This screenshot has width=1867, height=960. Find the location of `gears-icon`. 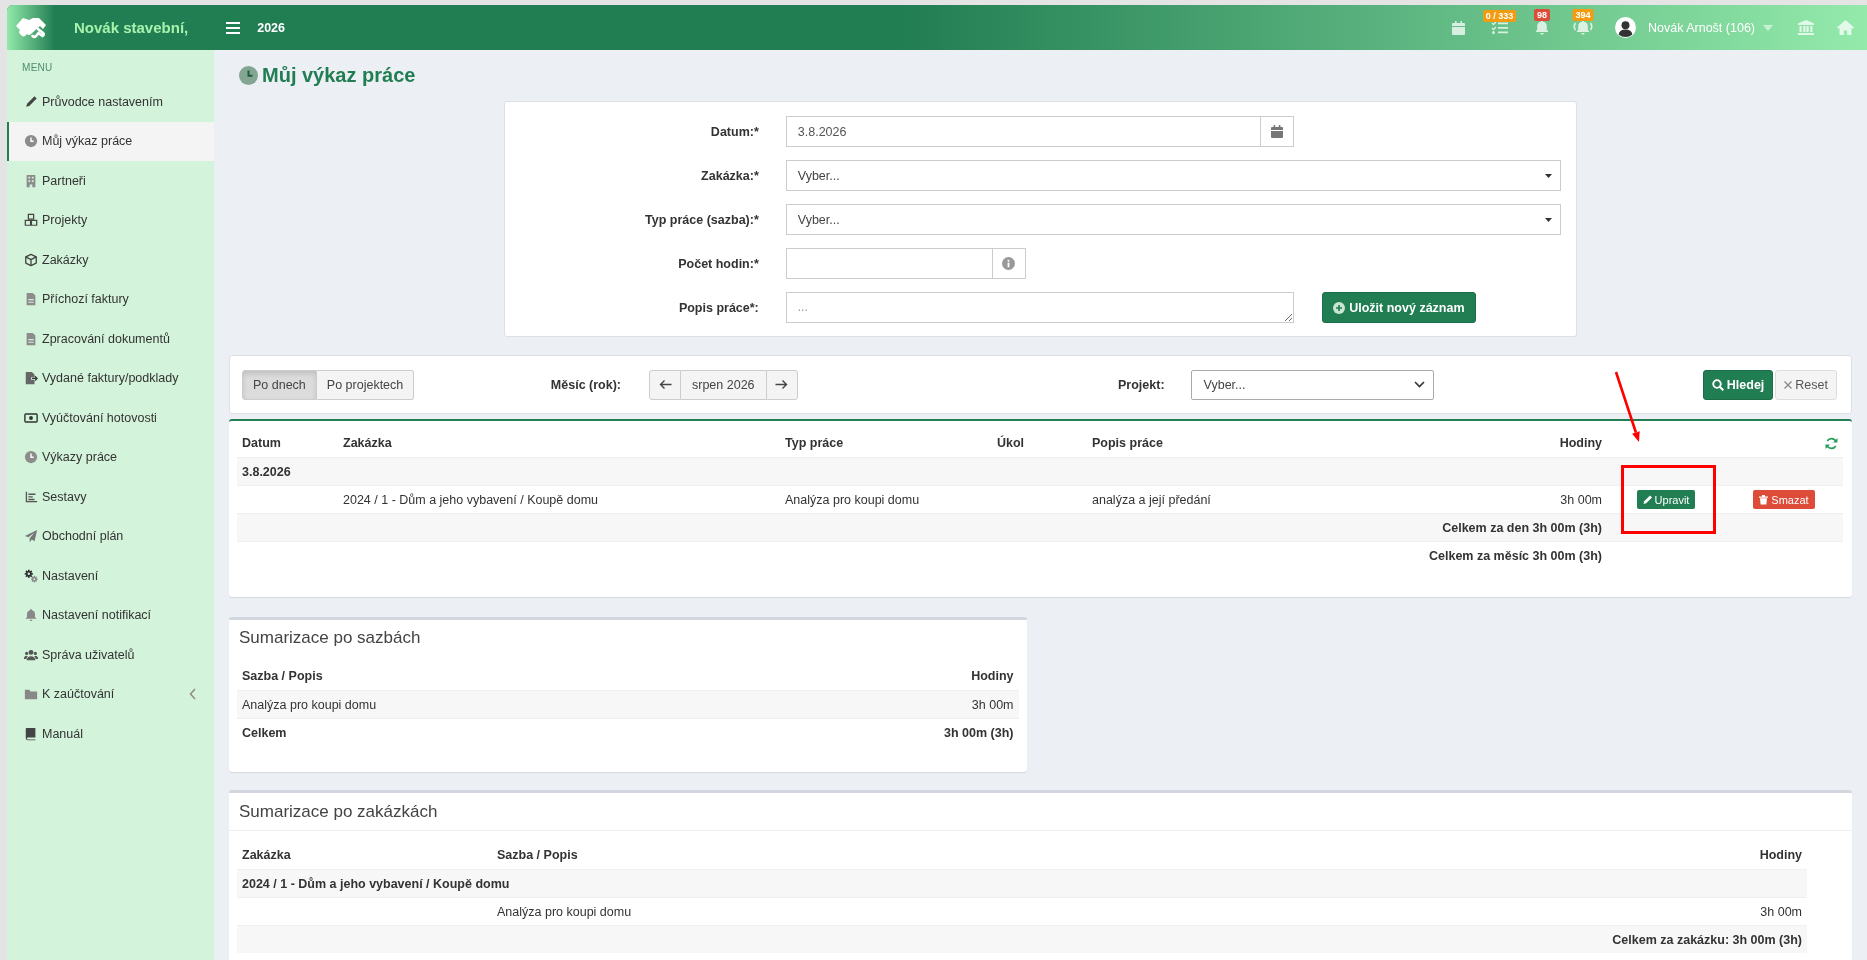

gears-icon is located at coordinates (31, 575).